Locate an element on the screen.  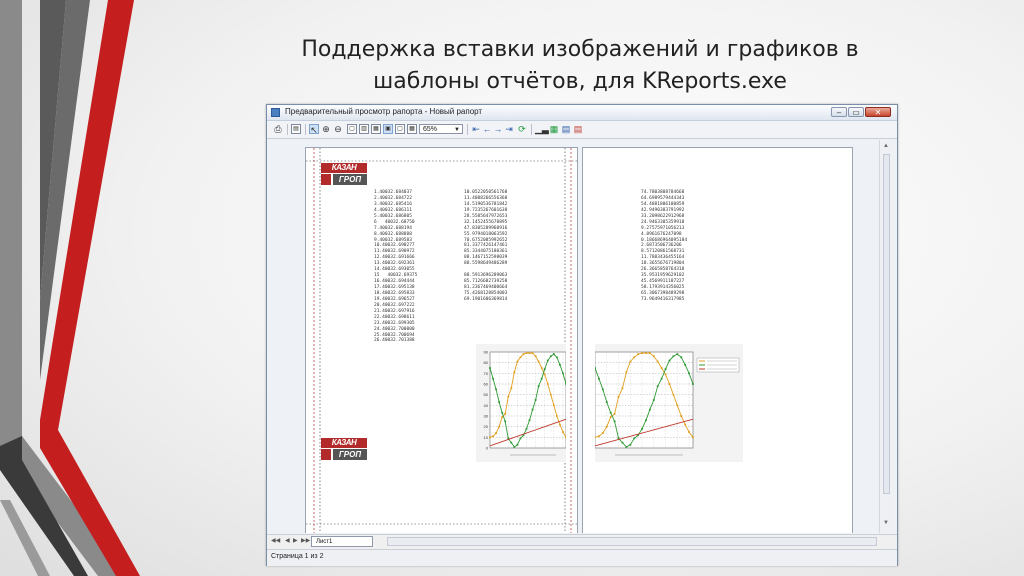
scroll-down-icon: ▼ is located at coordinates (886, 523).